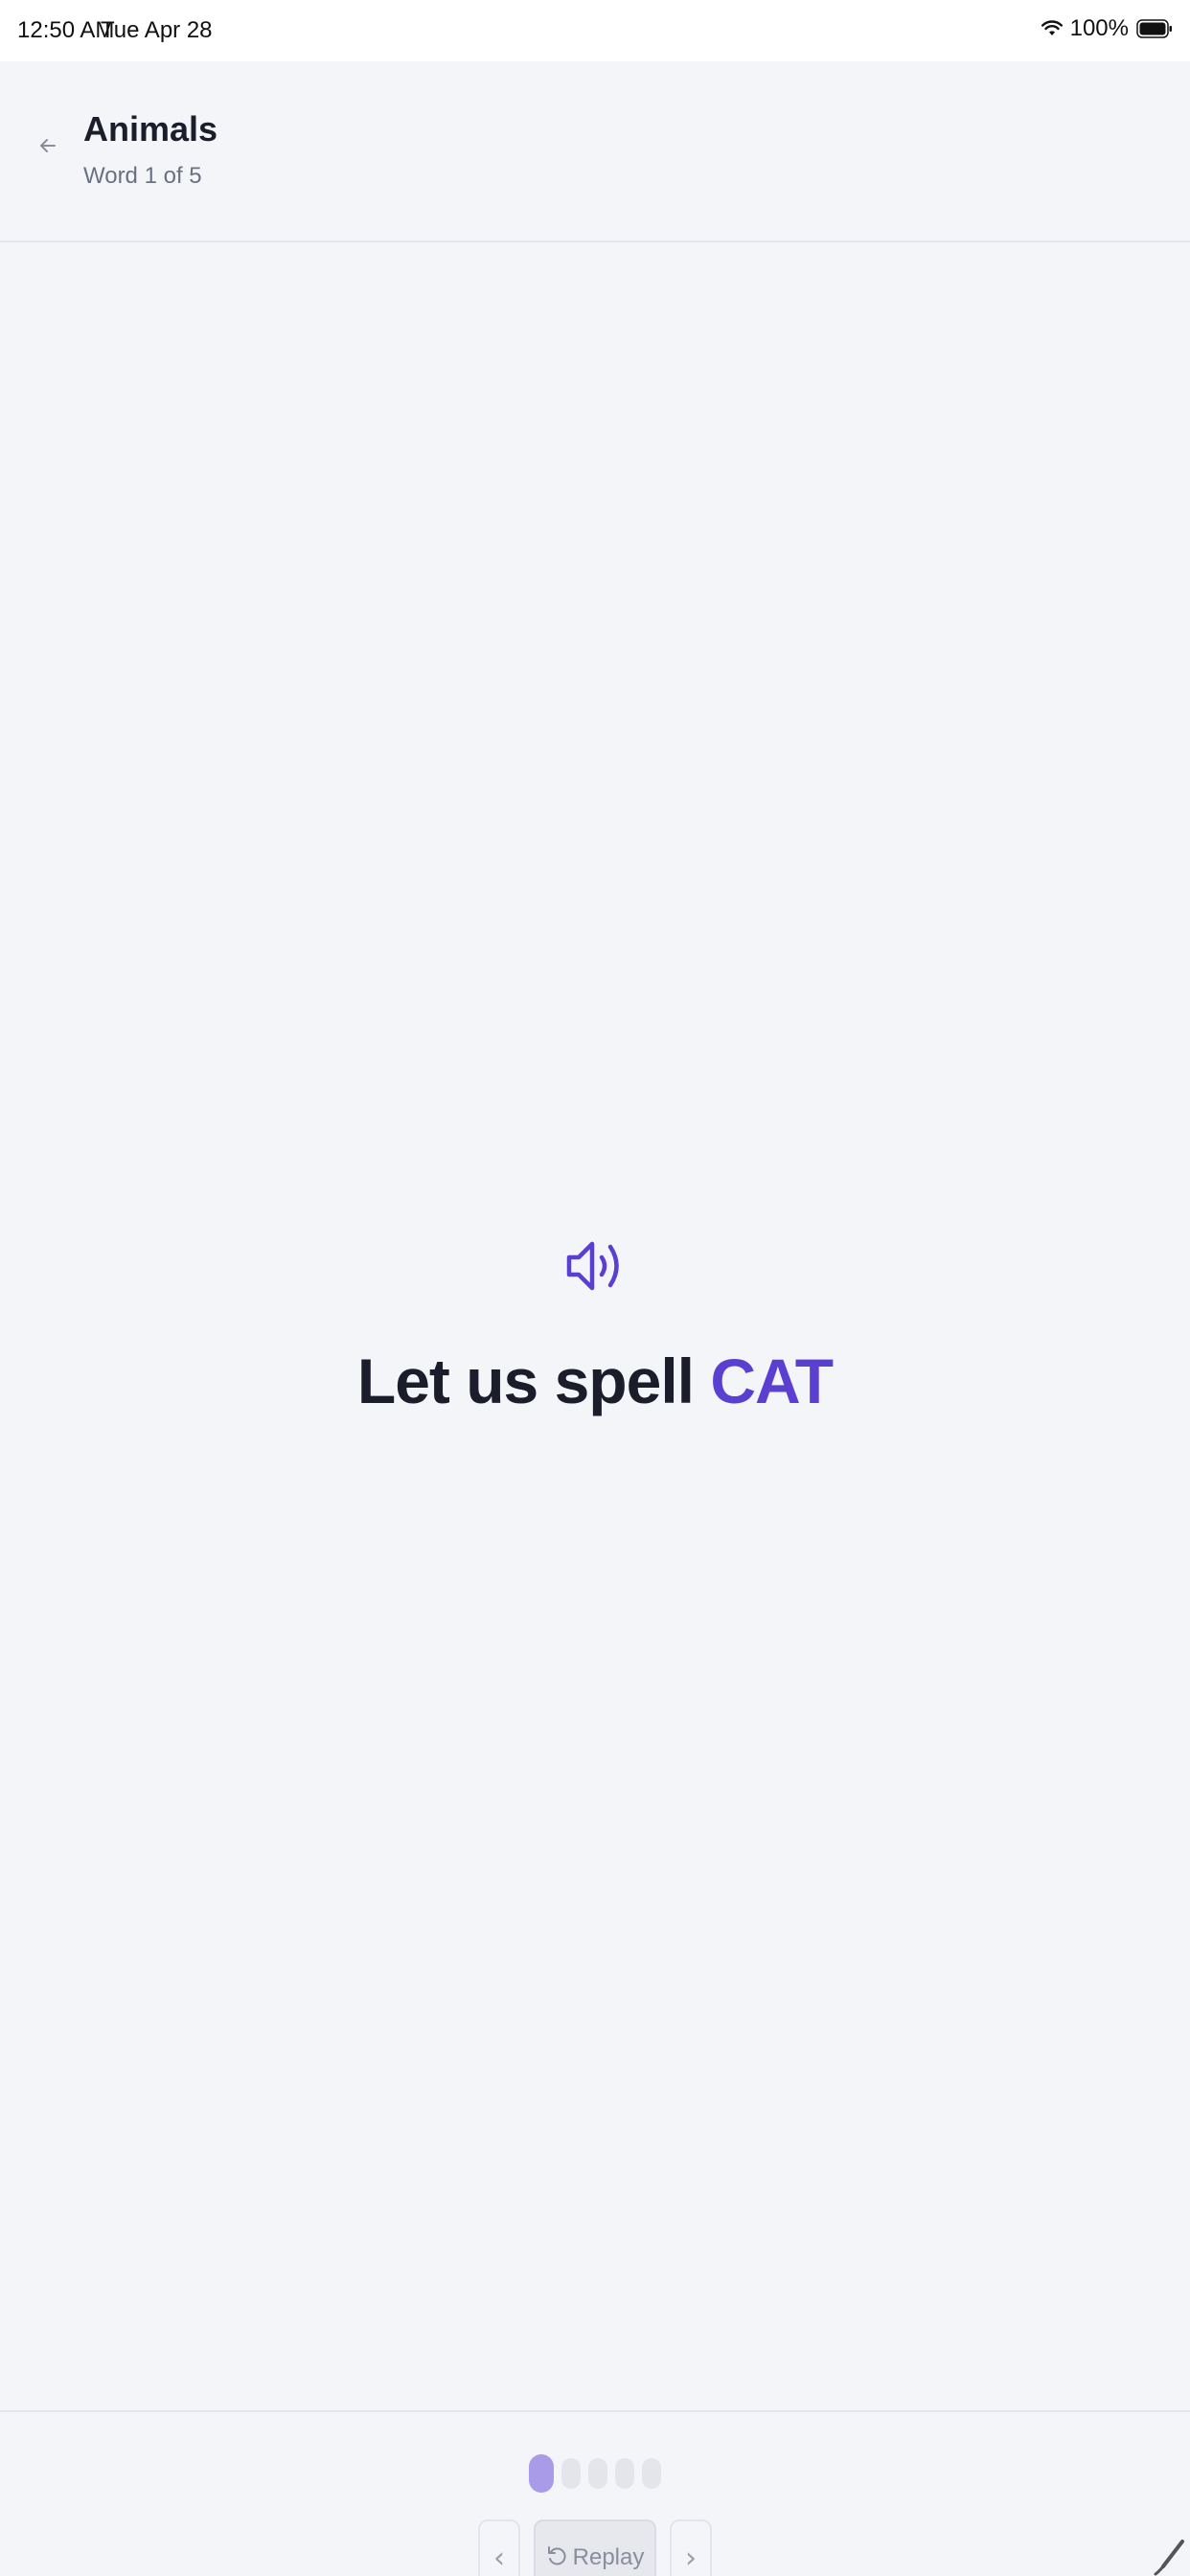 The image size is (1190, 2576). I want to click on progress-dots, so click(595, 2473).